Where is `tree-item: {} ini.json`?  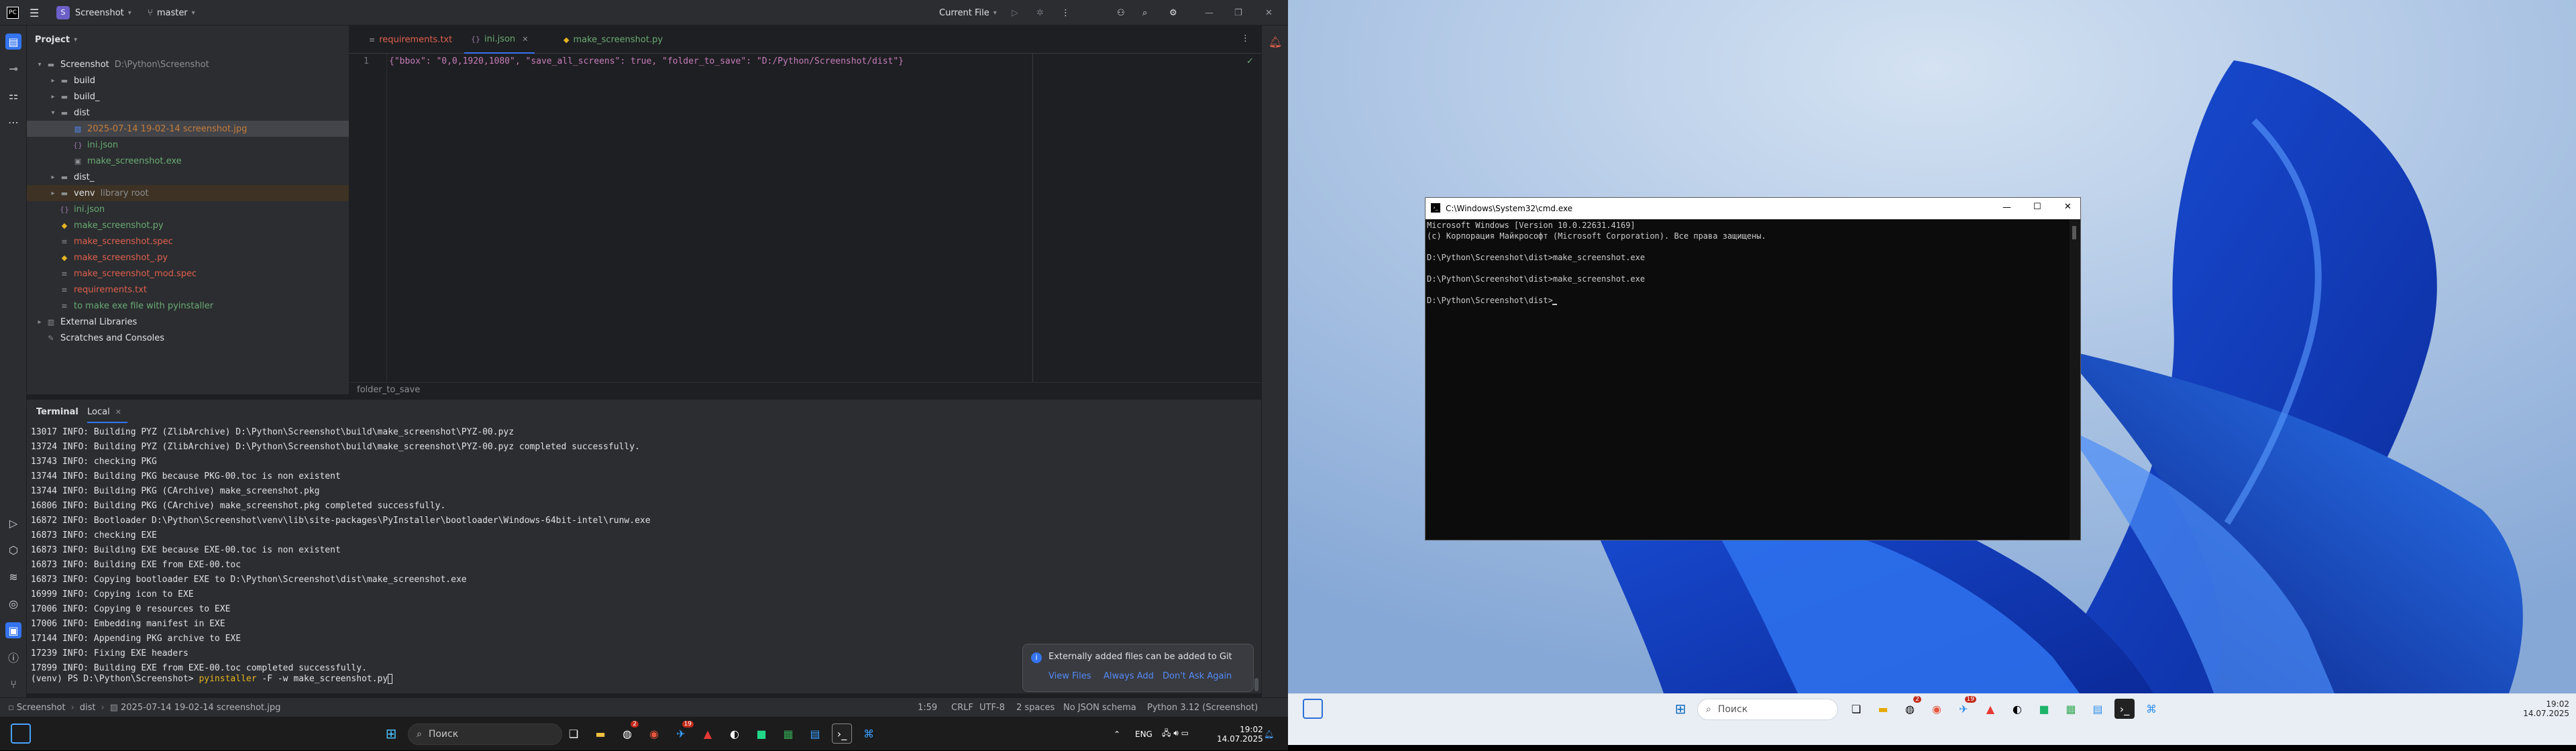 tree-item: {} ini.json is located at coordinates (188, 145).